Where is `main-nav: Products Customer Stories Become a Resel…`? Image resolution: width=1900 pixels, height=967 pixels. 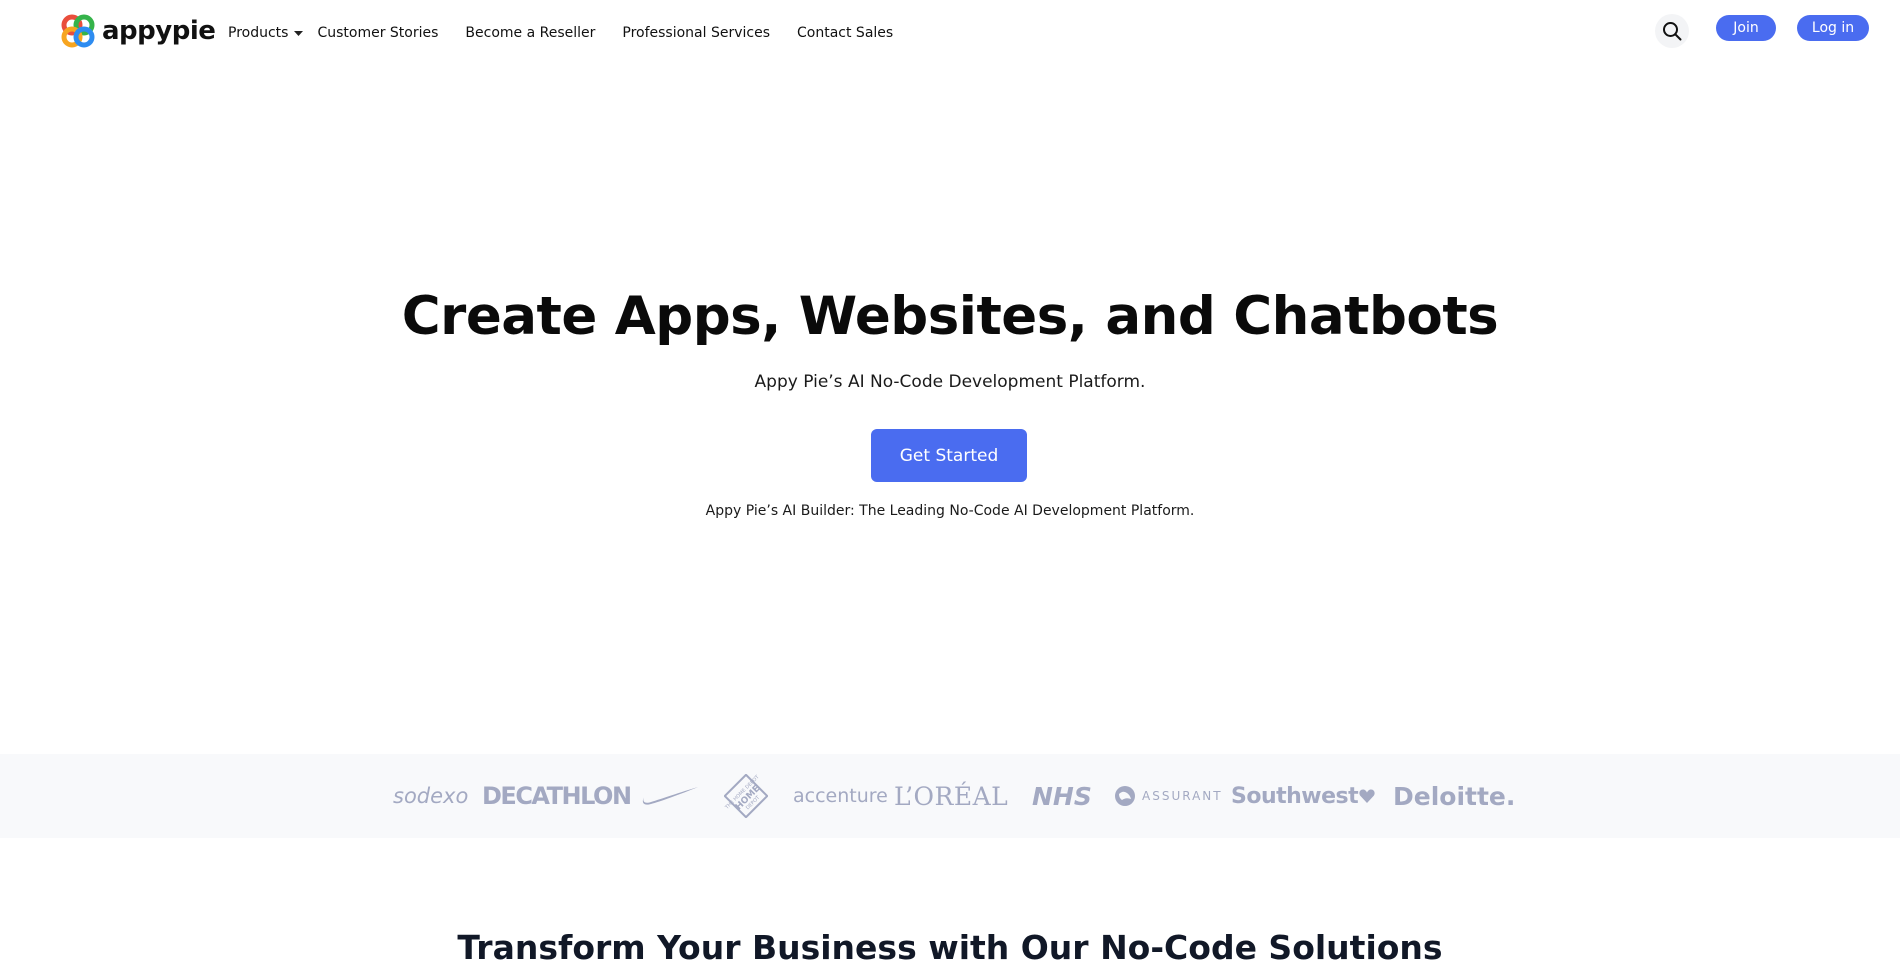
main-nav: Products Customer Stories Become a Resel… is located at coordinates (574, 33).